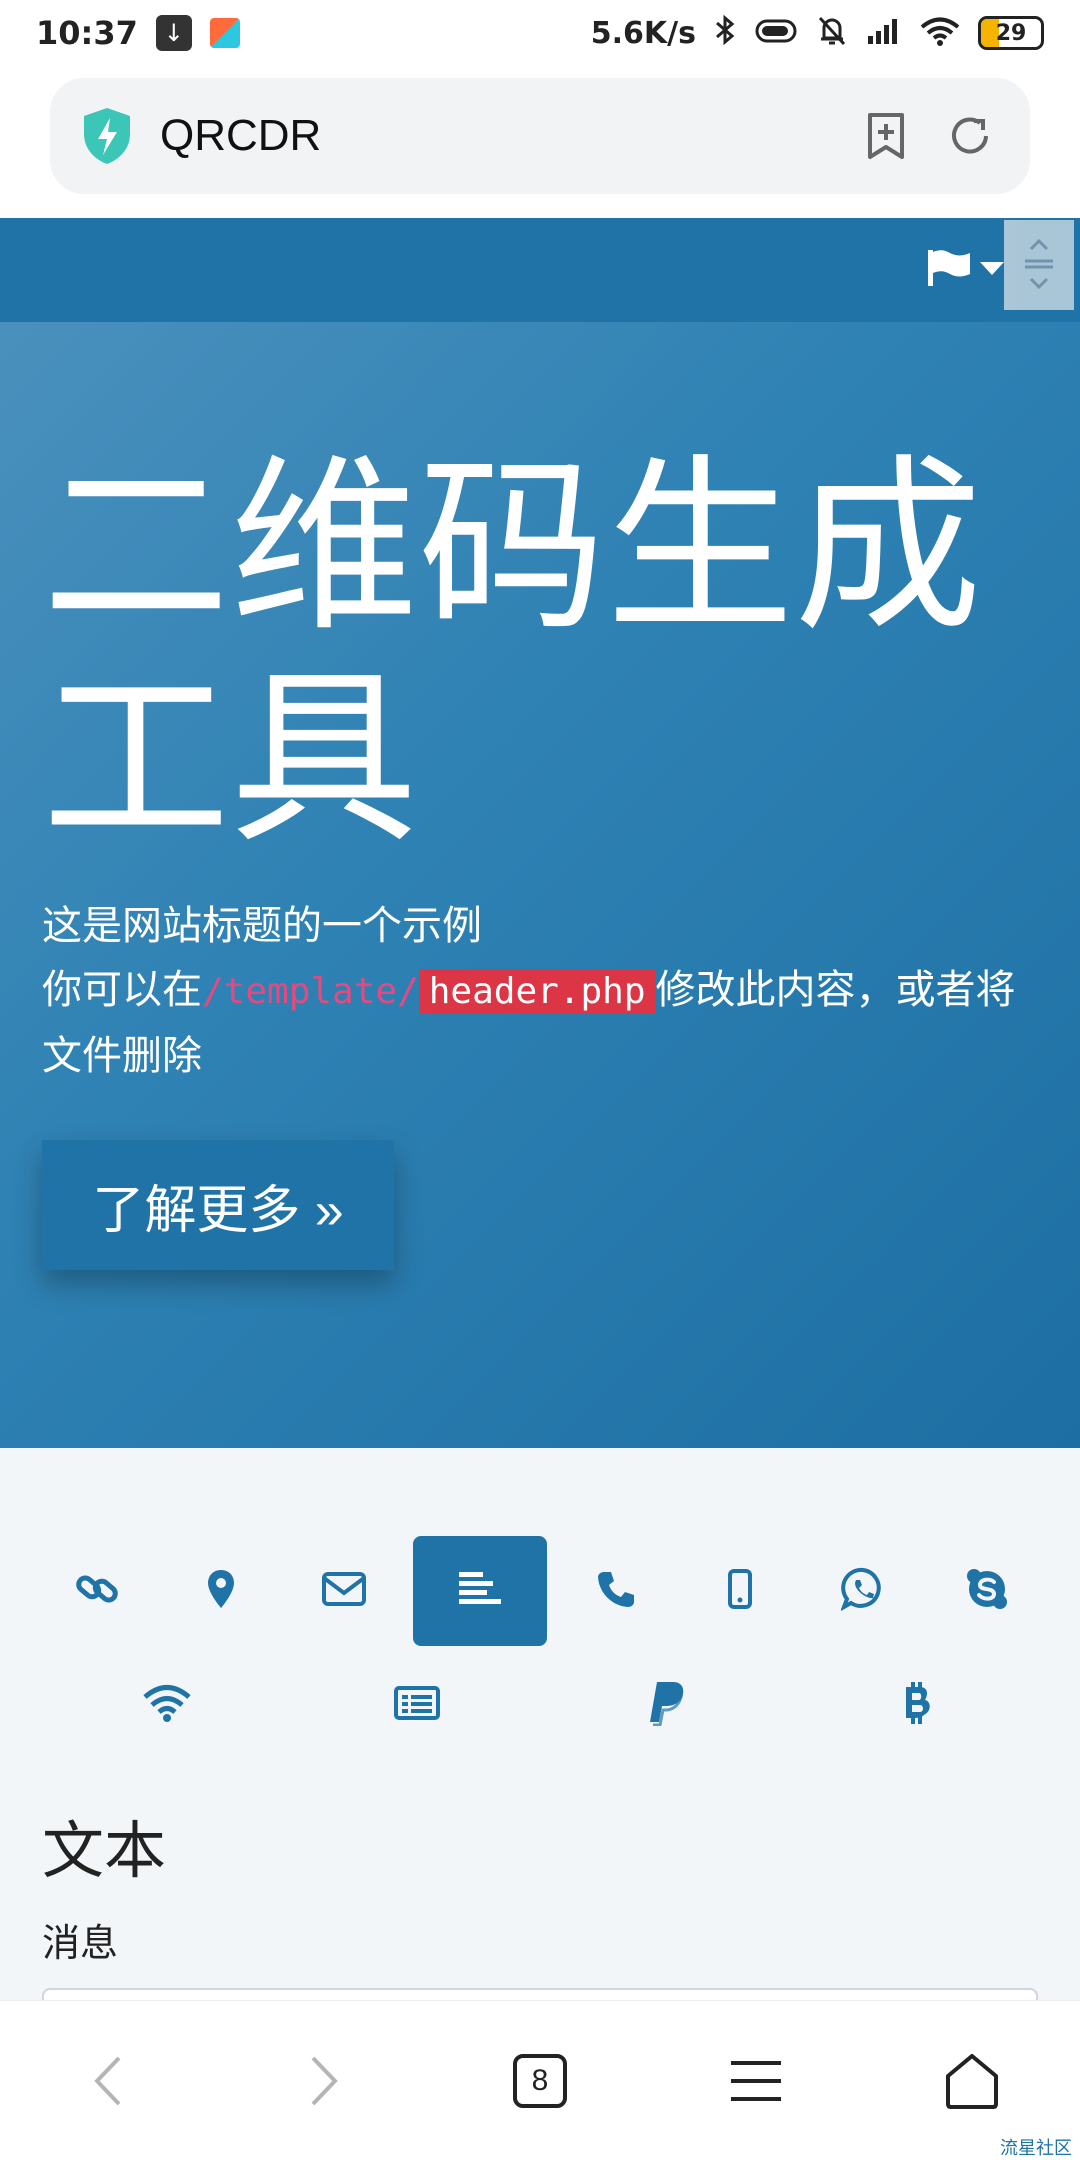 The image size is (1080, 2160). What do you see at coordinates (884, 33) in the screenshot?
I see `signal-icon` at bounding box center [884, 33].